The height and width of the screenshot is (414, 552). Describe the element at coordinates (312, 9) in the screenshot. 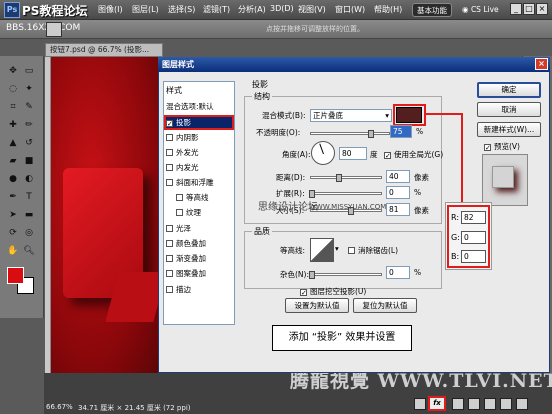

I see `menu-view: 视图(V)` at that location.